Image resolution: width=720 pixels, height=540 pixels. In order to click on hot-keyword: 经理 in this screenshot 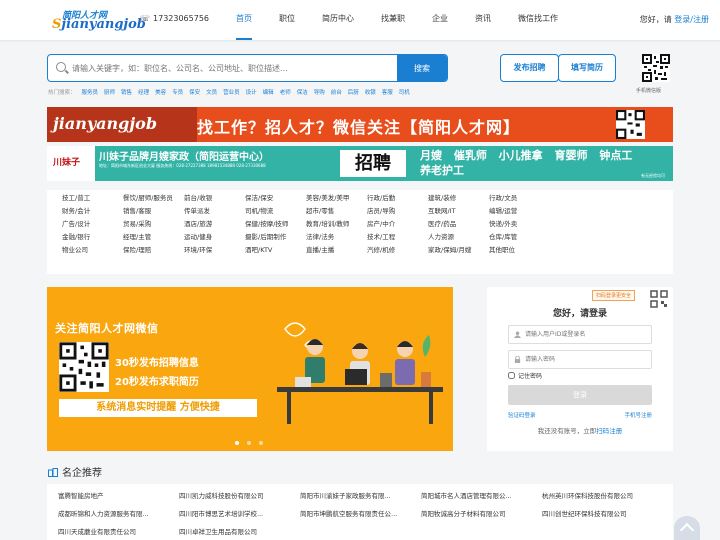, I will do `click(143, 93)`.